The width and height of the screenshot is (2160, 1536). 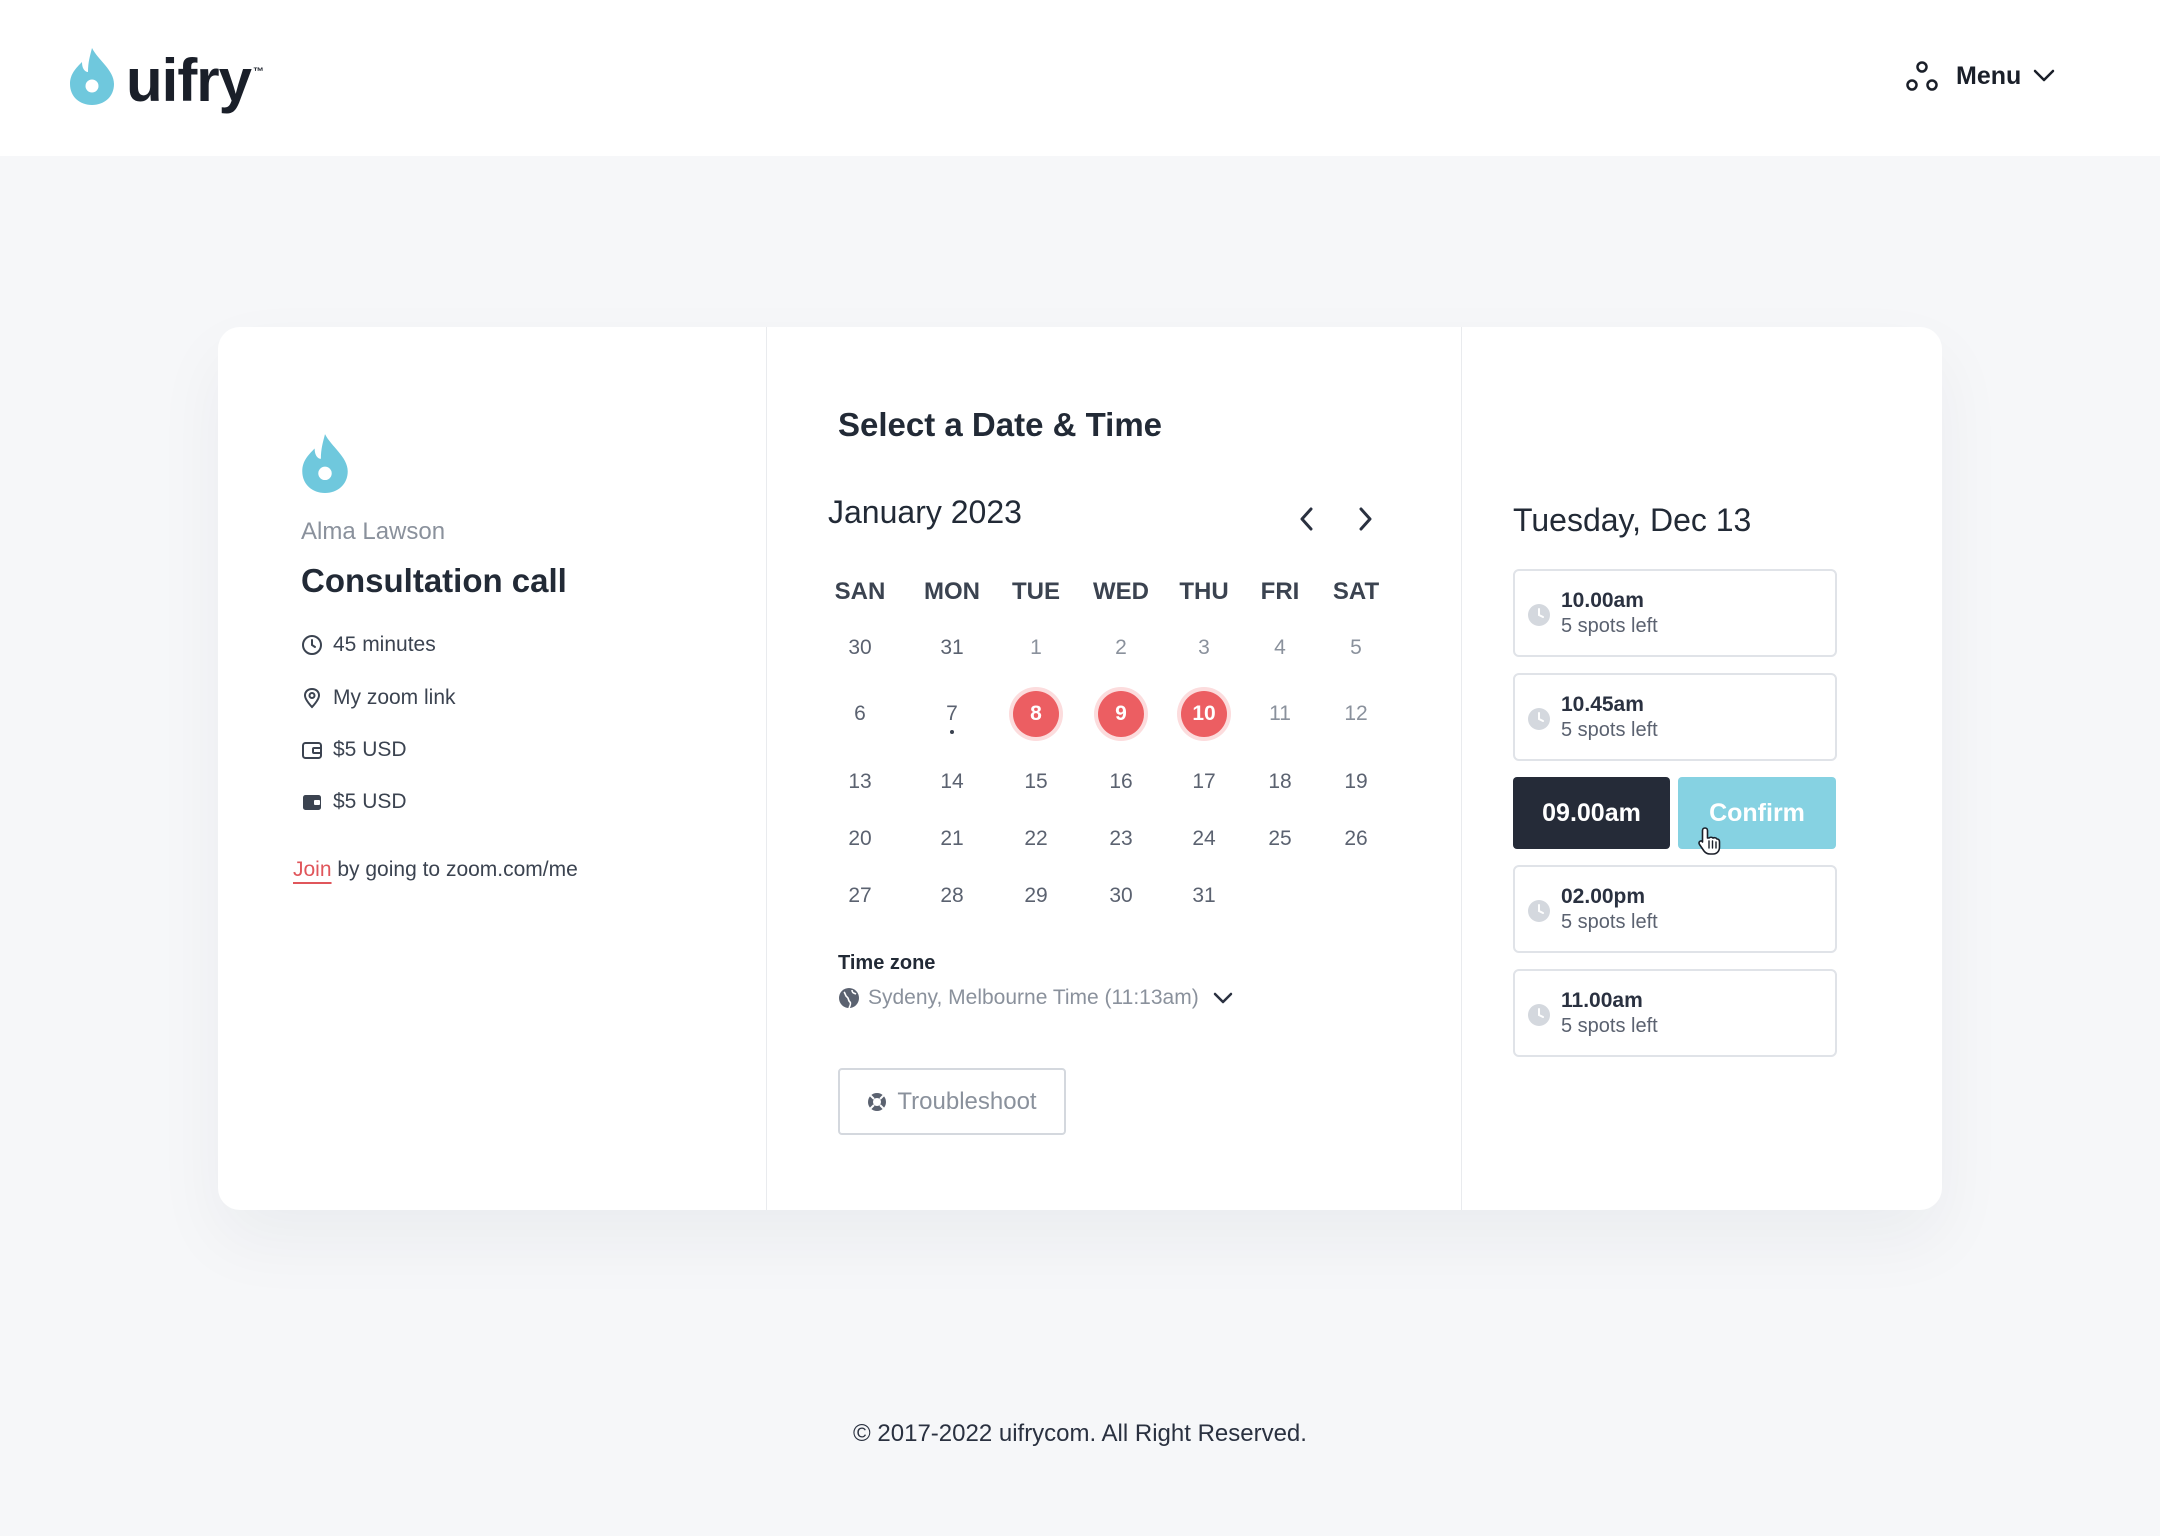 I want to click on duration-text: 45 minutes, so click(x=384, y=644).